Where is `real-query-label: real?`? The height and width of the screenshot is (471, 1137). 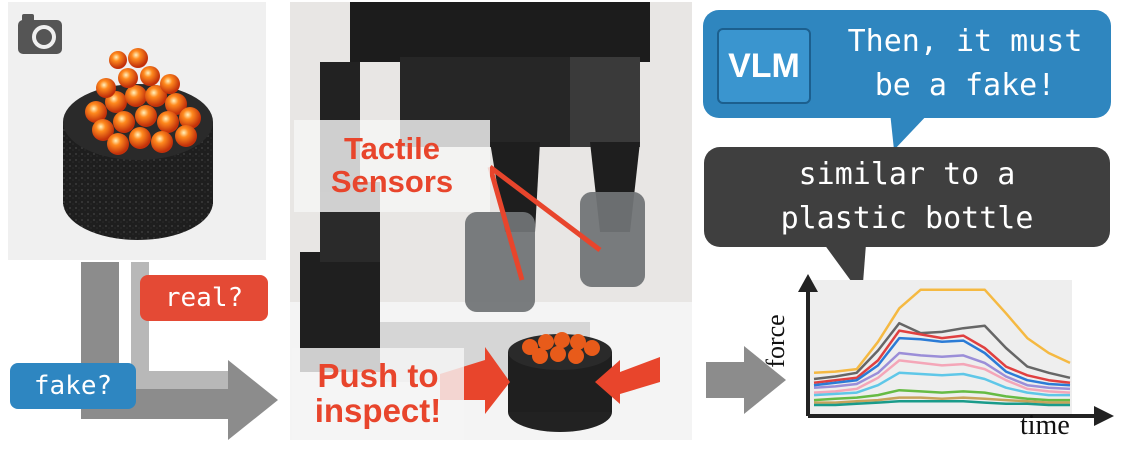
real-query-label: real? is located at coordinates (204, 298).